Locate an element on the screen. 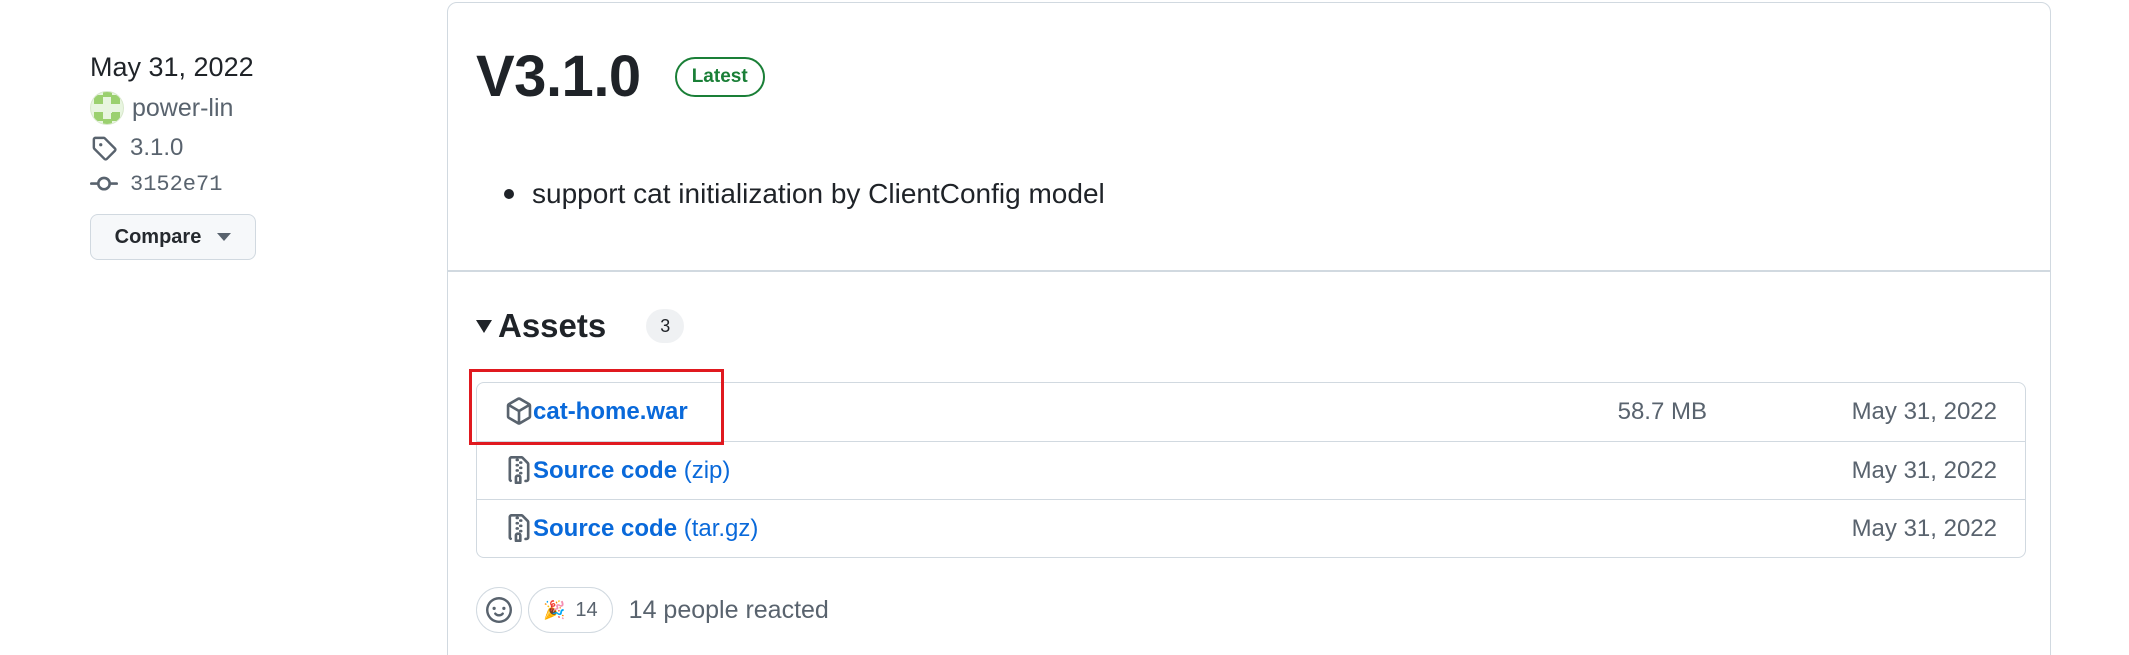 The image size is (2129, 655). commit-row: 3152e71 is located at coordinates (240, 184).